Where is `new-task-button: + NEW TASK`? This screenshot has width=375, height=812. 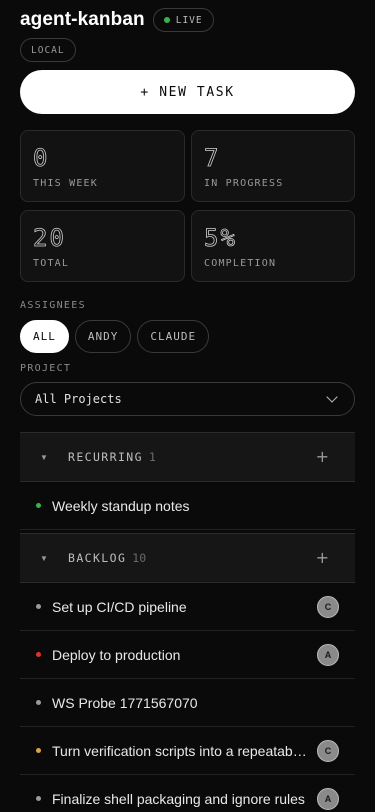
new-task-button: + NEW TASK is located at coordinates (187, 92).